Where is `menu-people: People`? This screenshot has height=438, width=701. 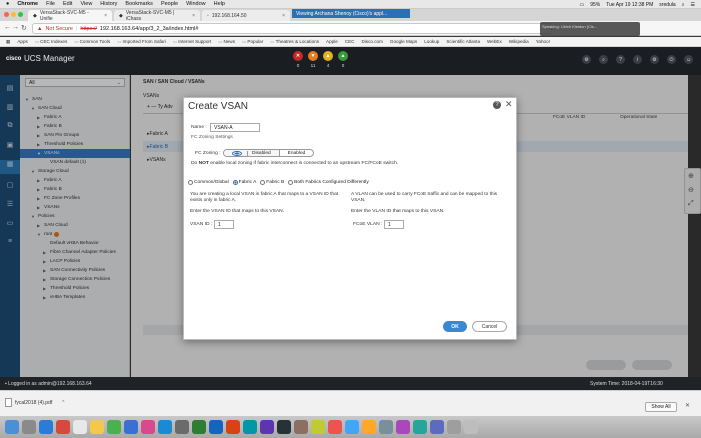
menu-people: People is located at coordinates (169, 4).